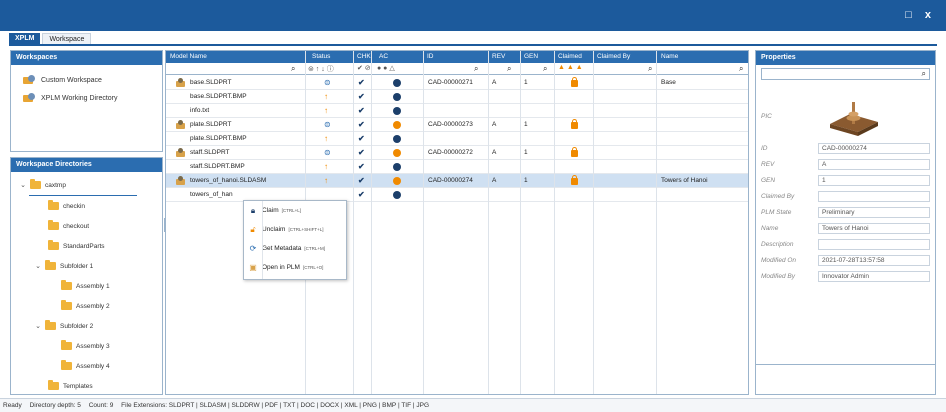 The height and width of the screenshot is (412, 946). What do you see at coordinates (295, 210) in the screenshot?
I see `menu-item-claim: 🔒︎ Claim [CTRL+L]` at bounding box center [295, 210].